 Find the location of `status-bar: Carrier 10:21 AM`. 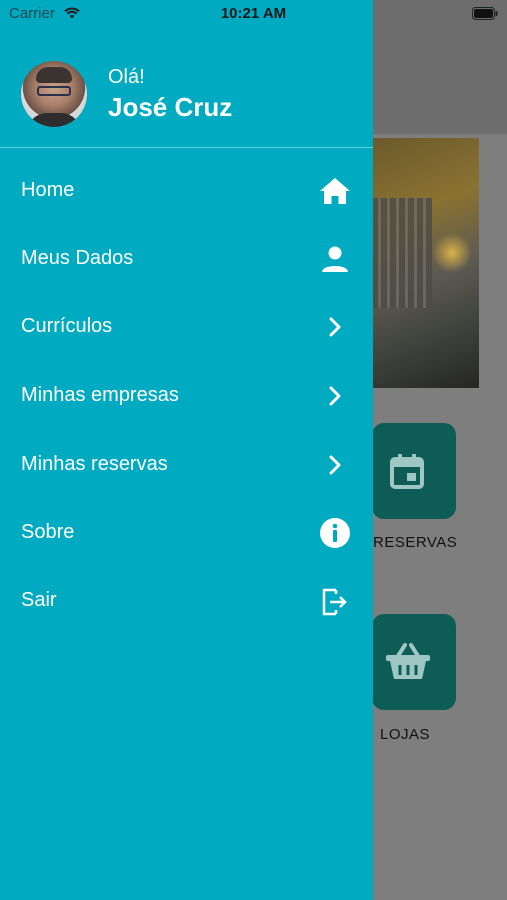

status-bar: Carrier 10:21 AM is located at coordinates (253, 14).